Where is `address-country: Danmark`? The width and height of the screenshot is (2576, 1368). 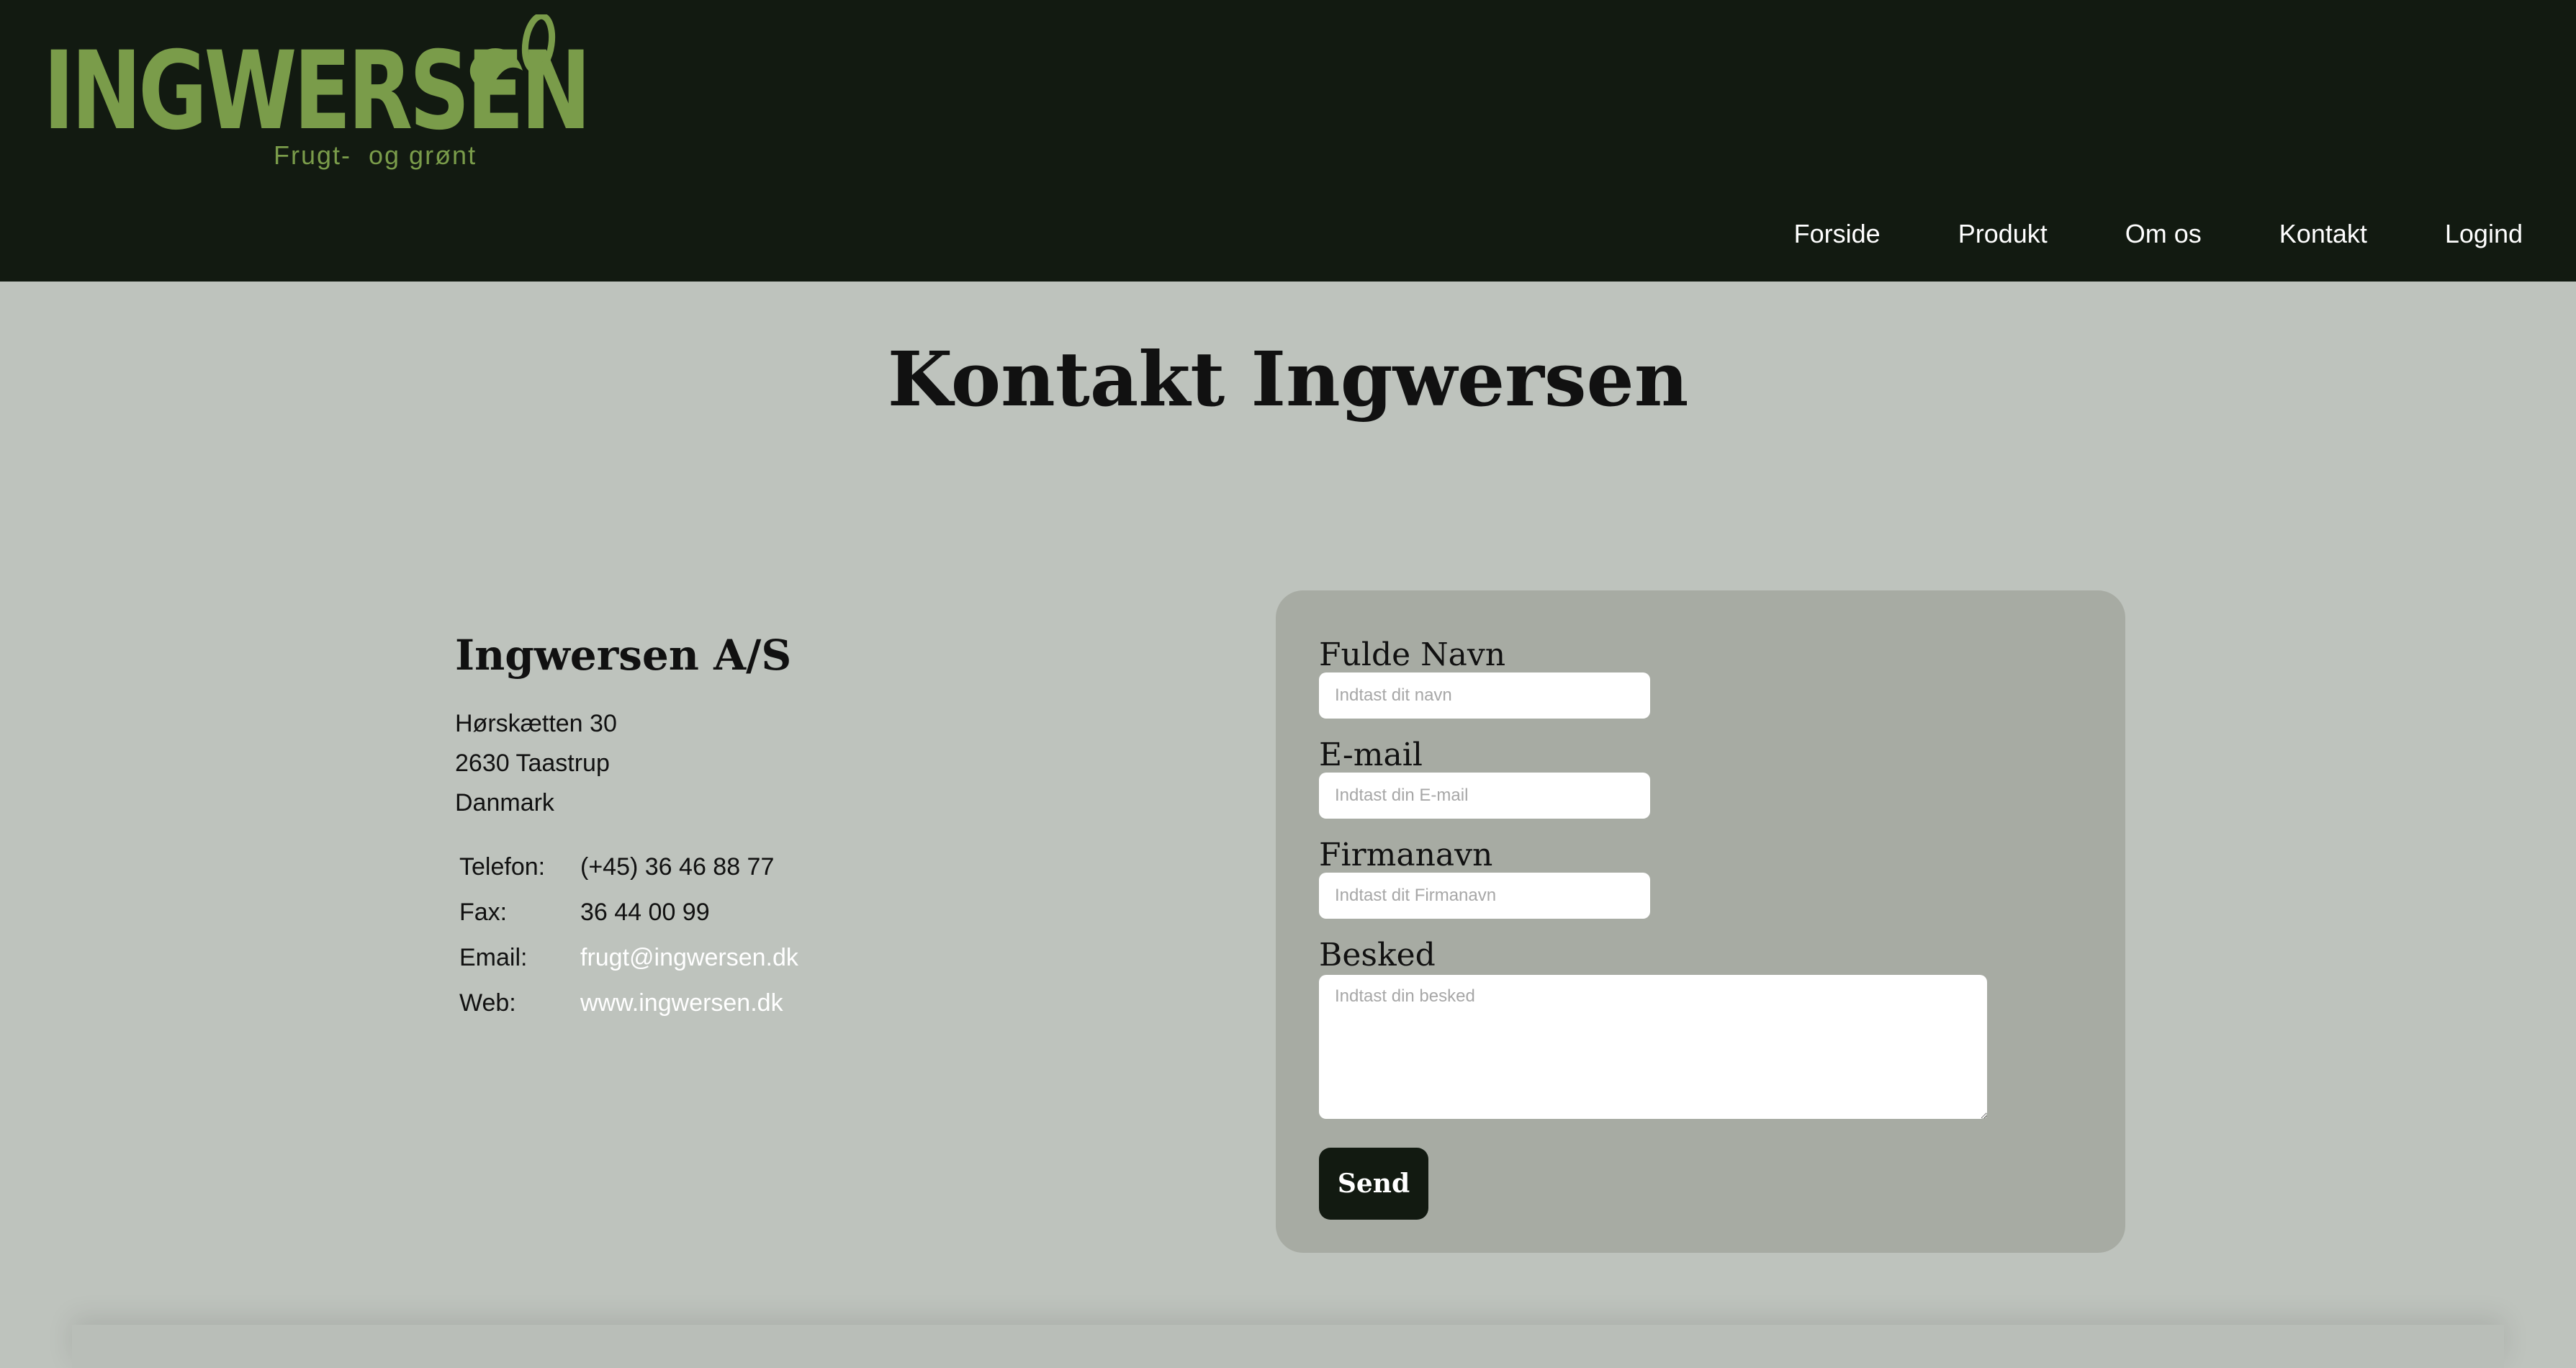
address-country: Danmark is located at coordinates (504, 802).